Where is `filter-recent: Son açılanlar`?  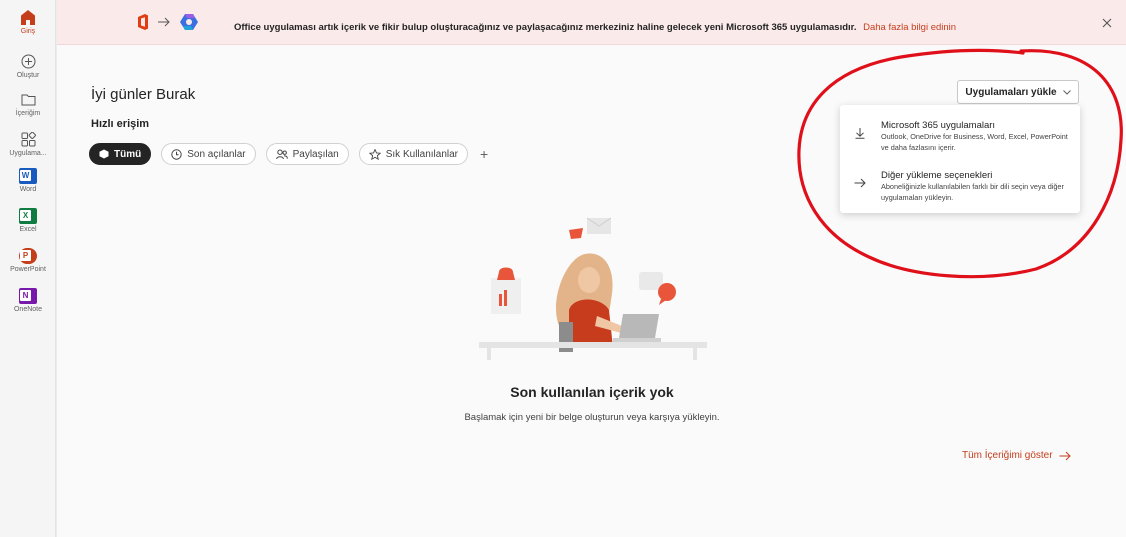
filter-recent: Son açılanlar is located at coordinates (208, 154).